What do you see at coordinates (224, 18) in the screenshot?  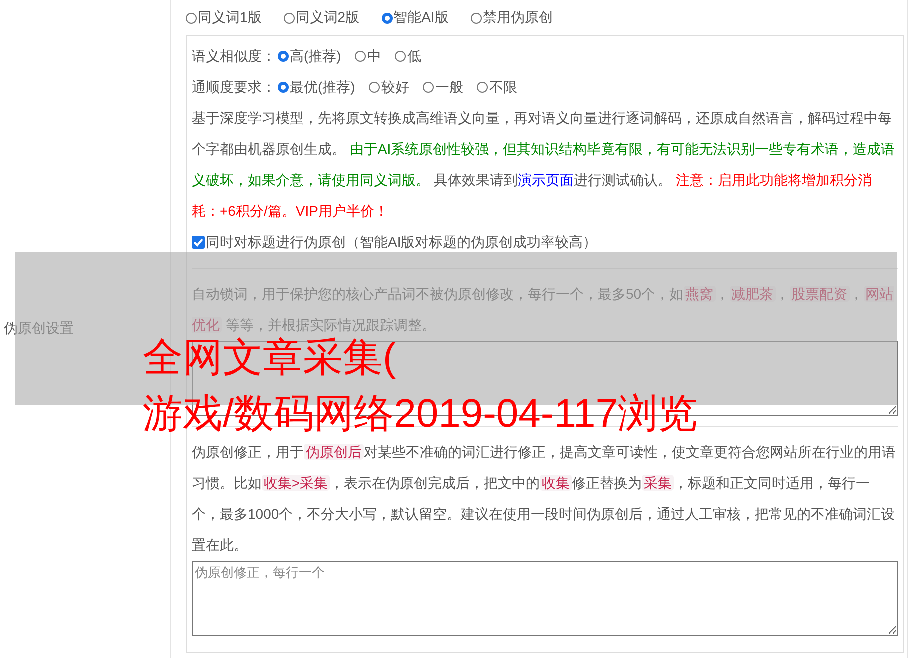 I see `radio-option: 同义词1版` at bounding box center [224, 18].